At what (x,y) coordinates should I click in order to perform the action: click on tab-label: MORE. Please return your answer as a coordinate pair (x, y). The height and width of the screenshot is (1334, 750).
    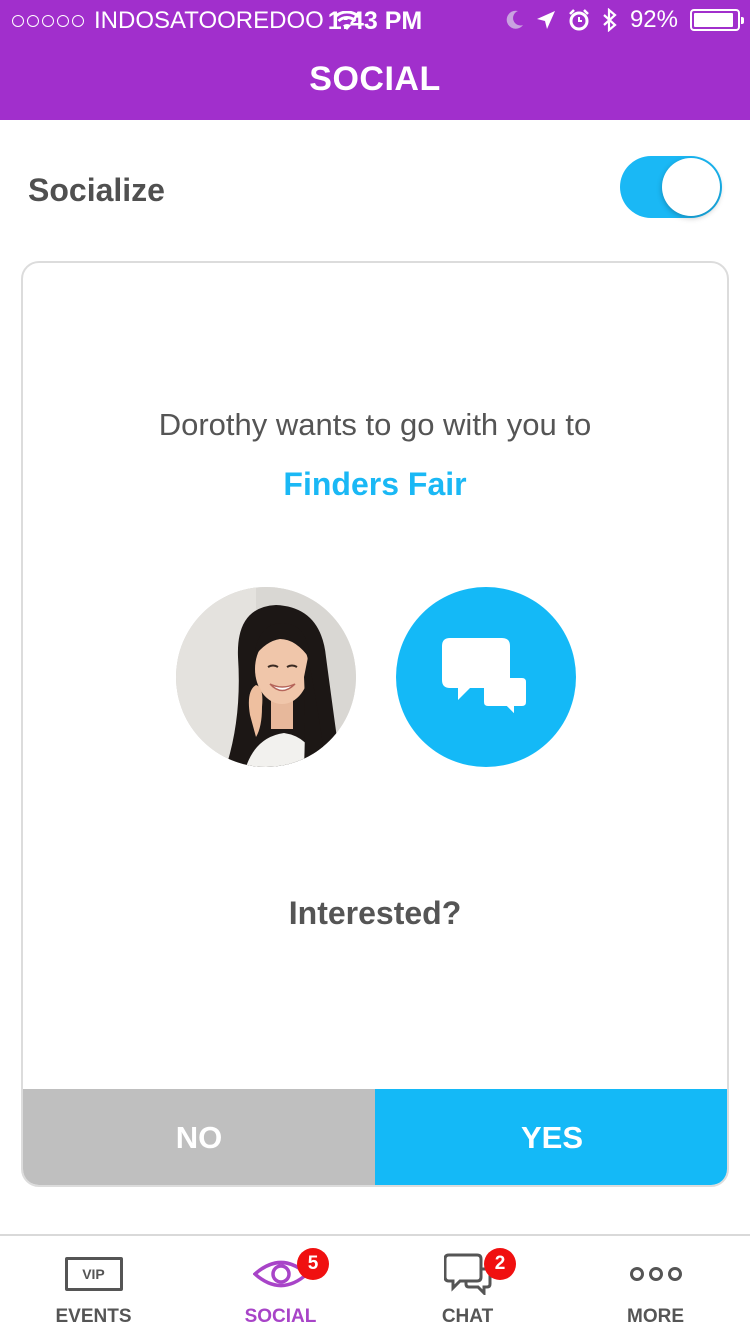
    Looking at the image, I should click on (655, 1316).